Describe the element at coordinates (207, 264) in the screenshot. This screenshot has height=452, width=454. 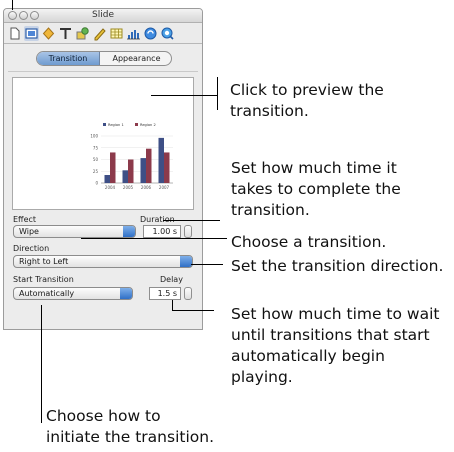
I see `callout-line-direction` at that location.